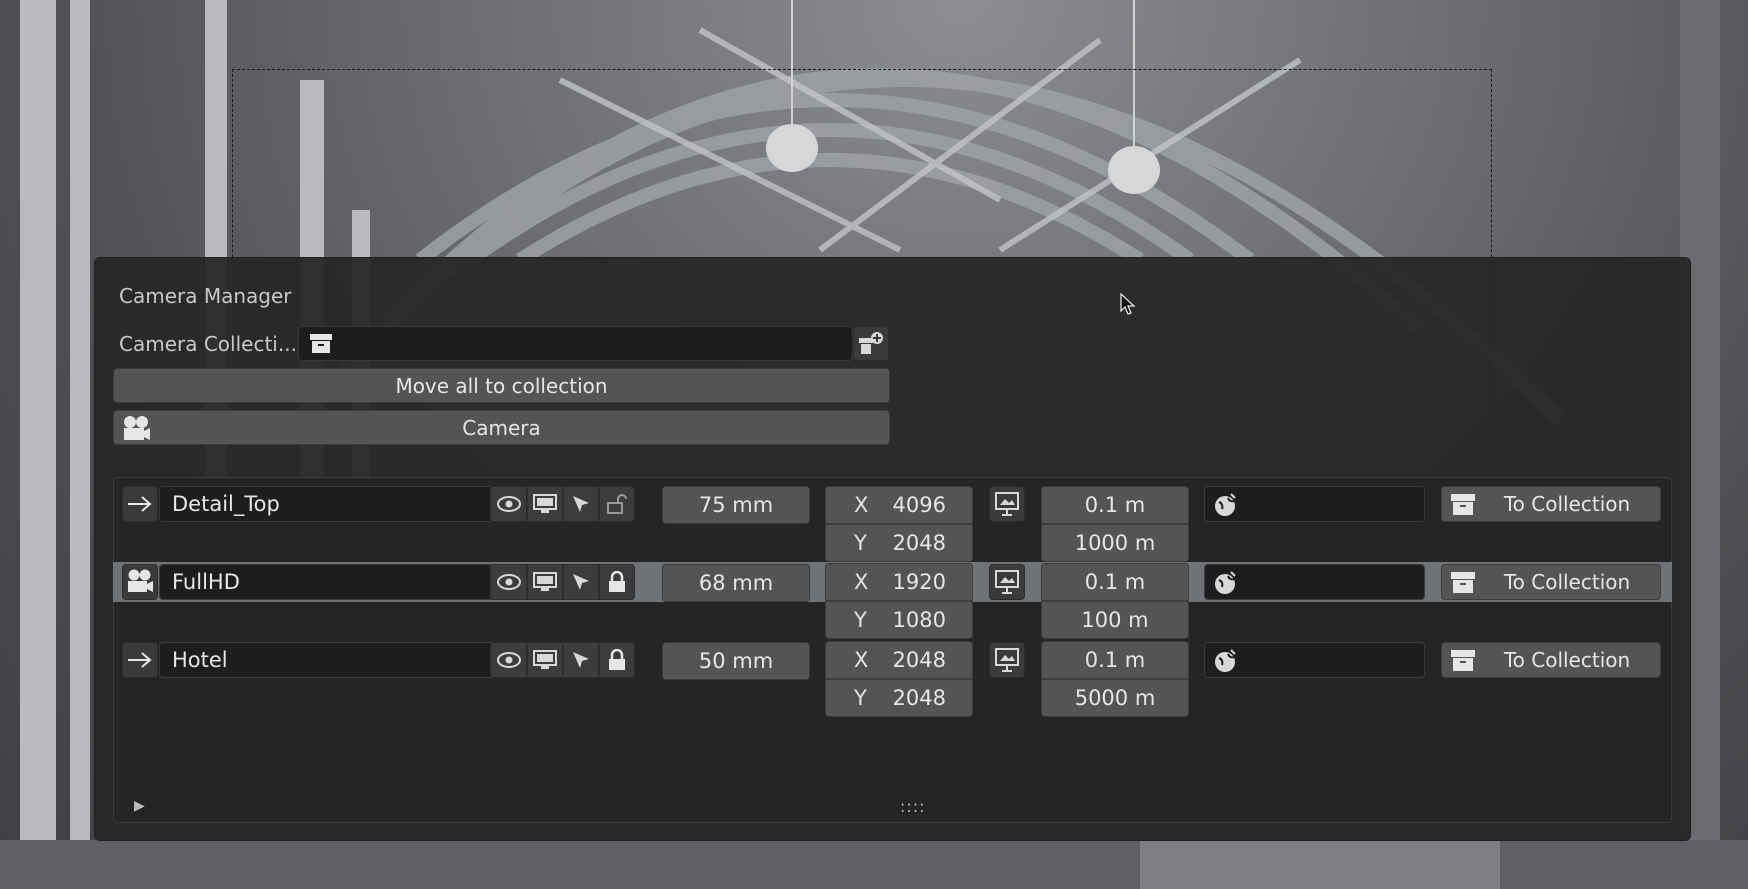 This screenshot has height=889, width=1748. What do you see at coordinates (919, 660) in the screenshot?
I see `resolution-x-value: 2048` at bounding box center [919, 660].